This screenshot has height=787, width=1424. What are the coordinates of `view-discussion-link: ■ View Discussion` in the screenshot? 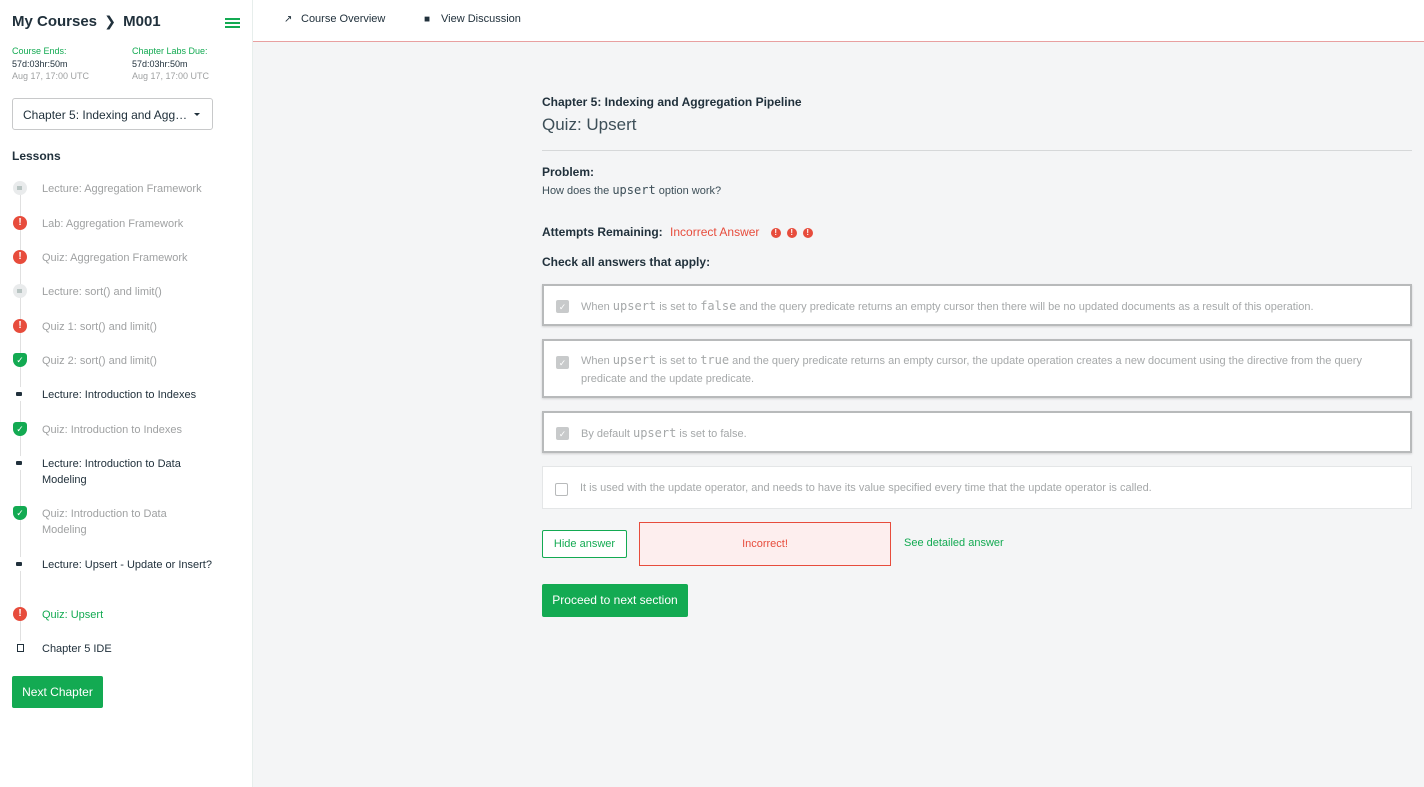 It's located at (472, 19).